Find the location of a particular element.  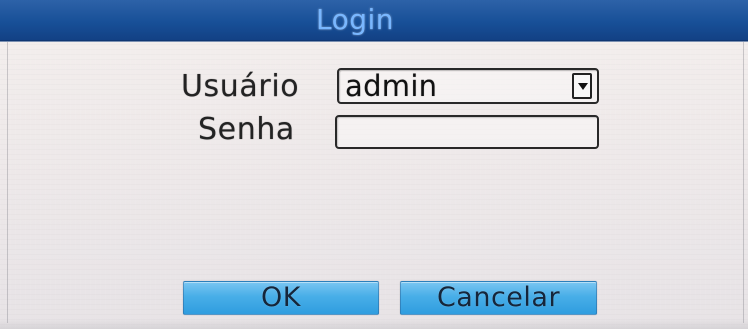

chevron-down-icon is located at coordinates (583, 86).